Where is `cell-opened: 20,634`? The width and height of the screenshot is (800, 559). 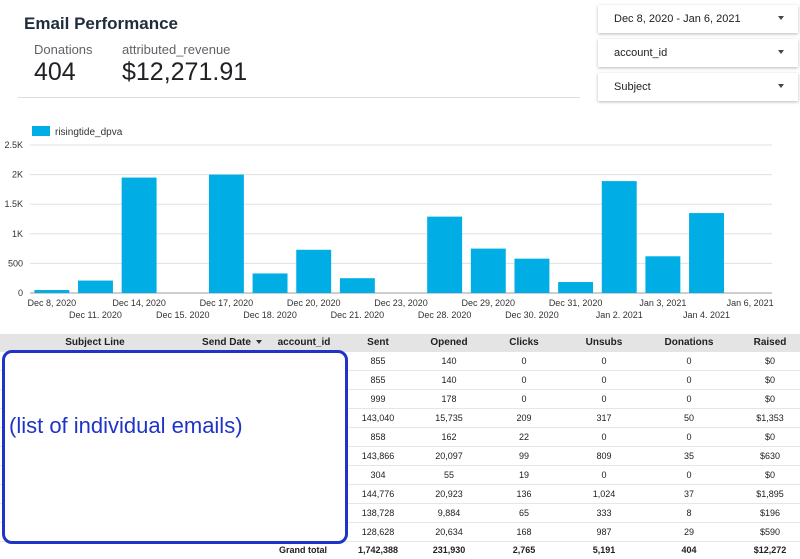
cell-opened: 20,634 is located at coordinates (449, 532).